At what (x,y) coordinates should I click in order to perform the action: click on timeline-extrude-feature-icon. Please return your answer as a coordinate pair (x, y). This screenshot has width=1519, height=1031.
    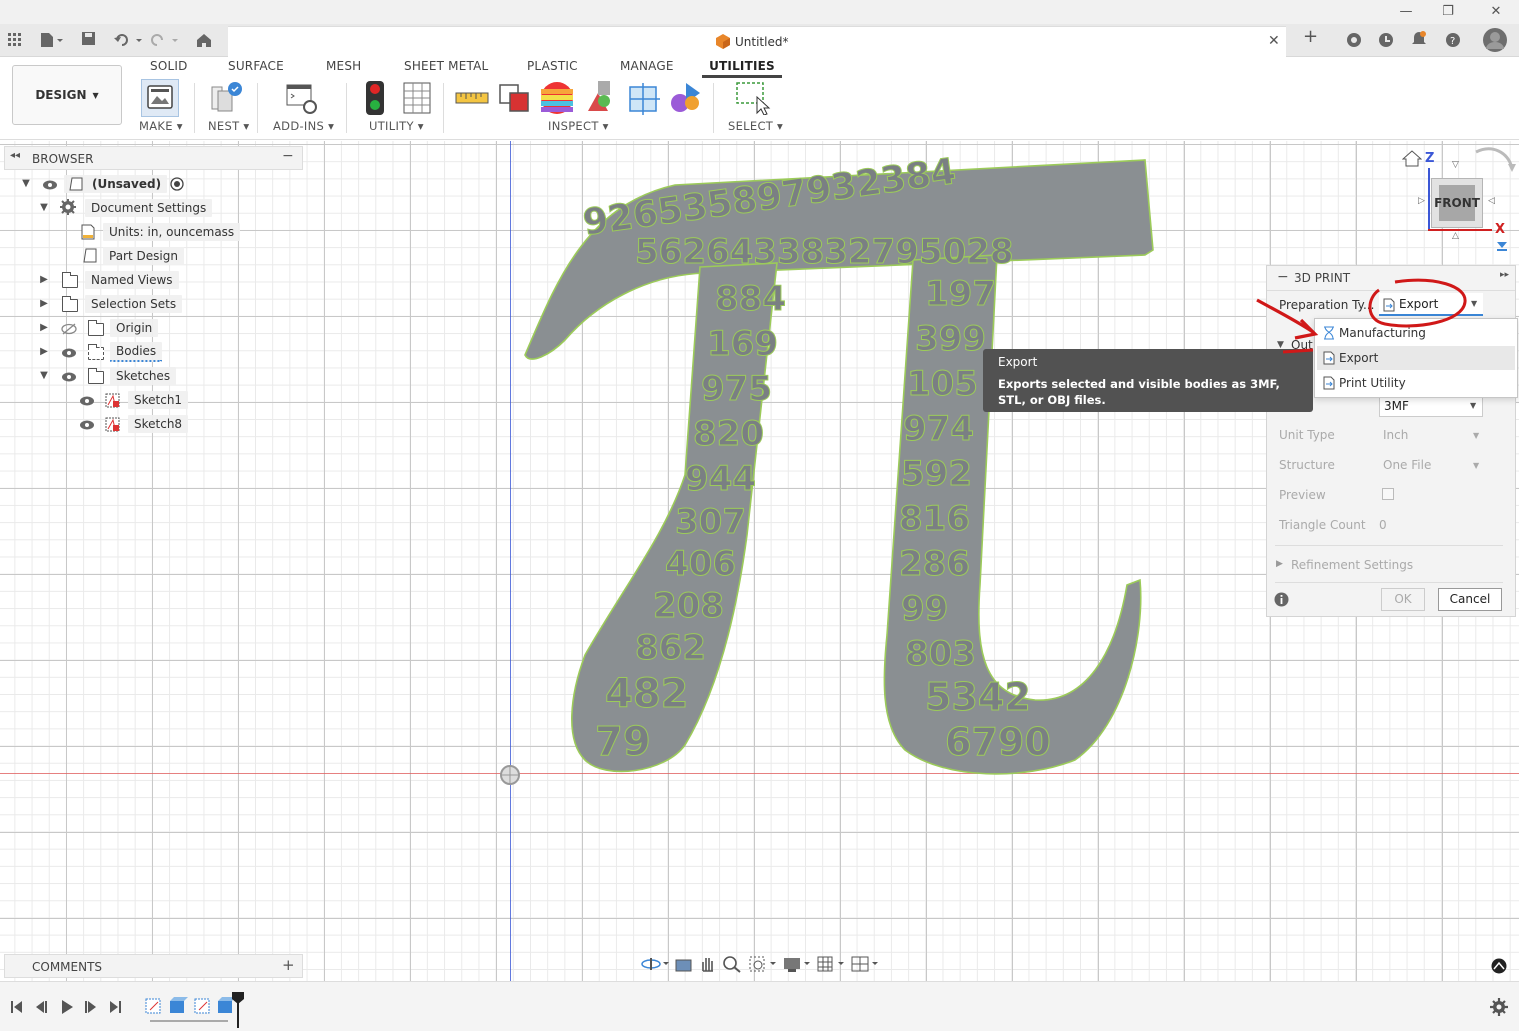
    Looking at the image, I should click on (178, 1007).